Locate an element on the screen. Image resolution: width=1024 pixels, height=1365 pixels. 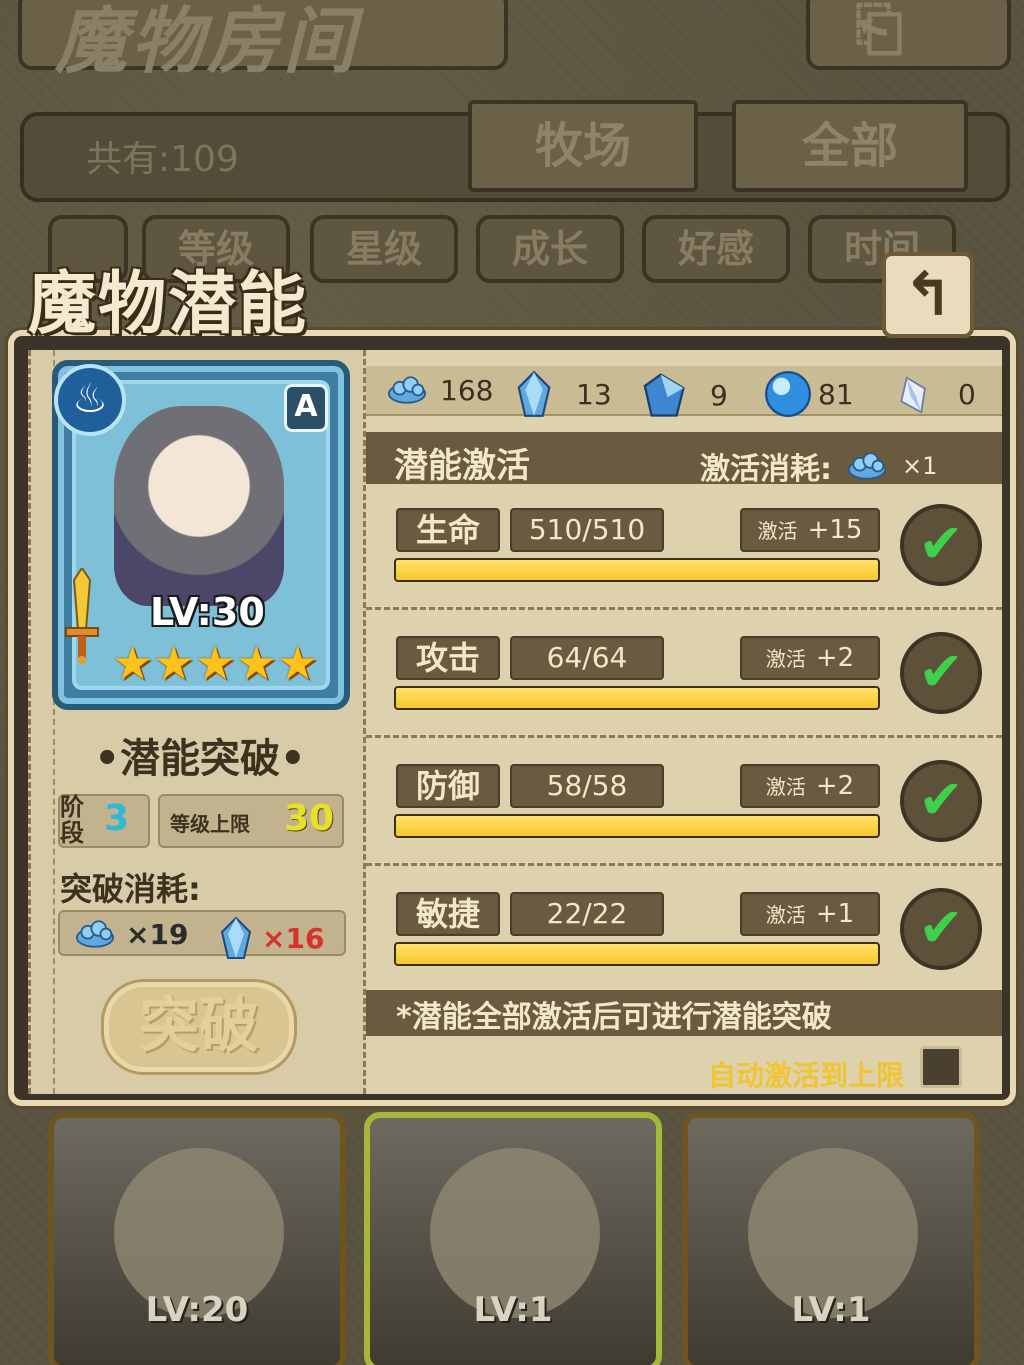
rank-badge: A is located at coordinates (306, 408).